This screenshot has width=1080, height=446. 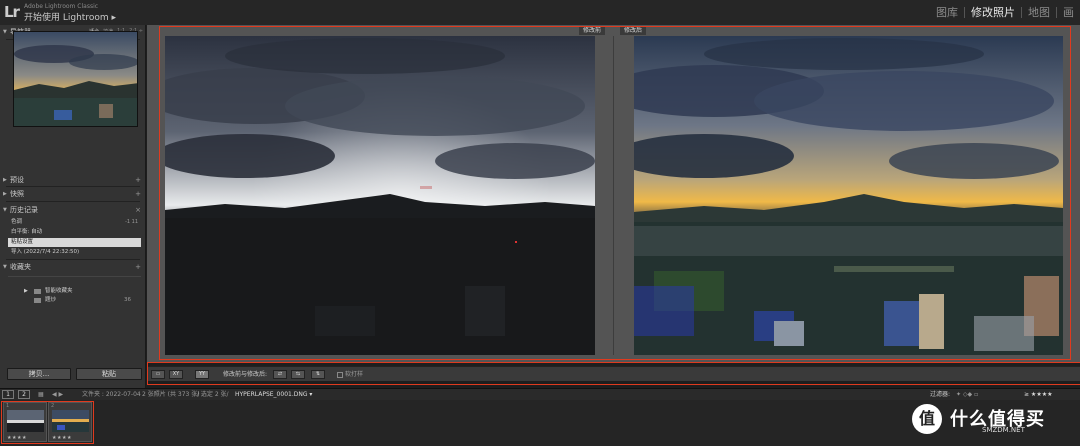 I want to click on collection-icon, so click(x=37, y=300).